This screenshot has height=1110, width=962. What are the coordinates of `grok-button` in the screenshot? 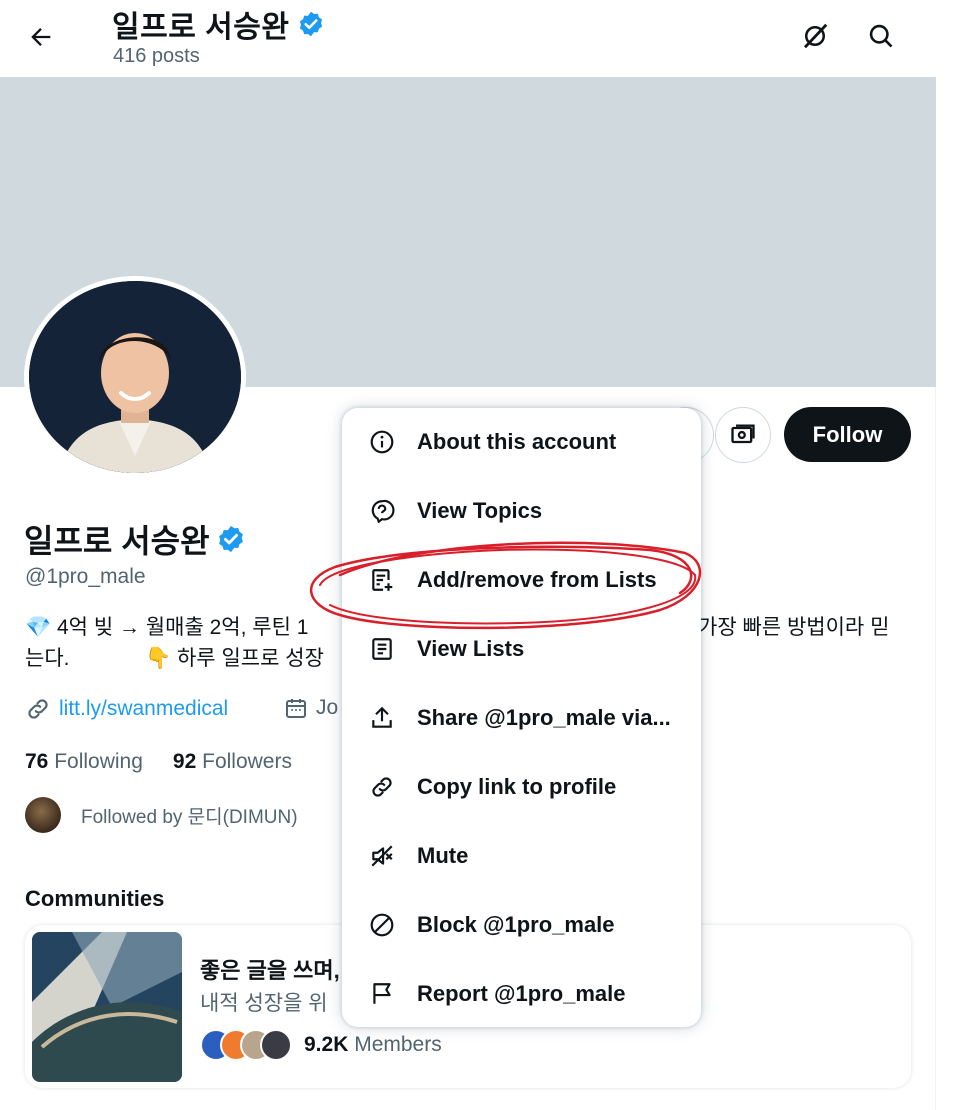 It's located at (815, 36).